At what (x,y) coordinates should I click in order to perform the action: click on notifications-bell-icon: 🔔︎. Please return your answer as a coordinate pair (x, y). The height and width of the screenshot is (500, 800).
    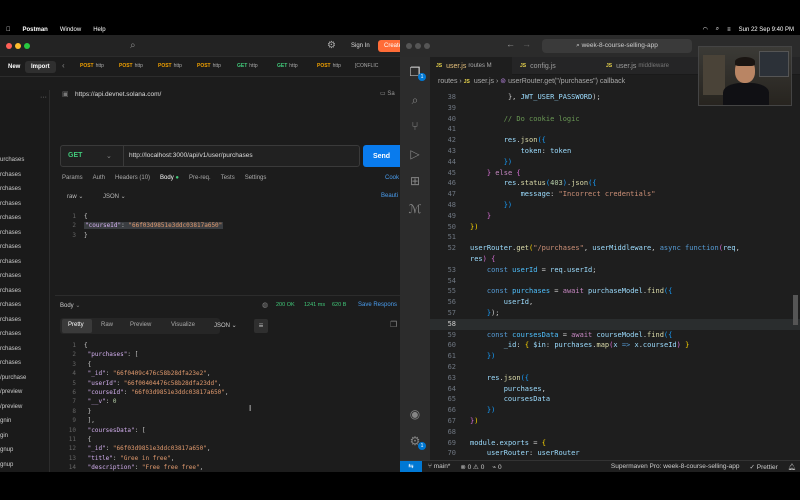
    Looking at the image, I should click on (792, 467).